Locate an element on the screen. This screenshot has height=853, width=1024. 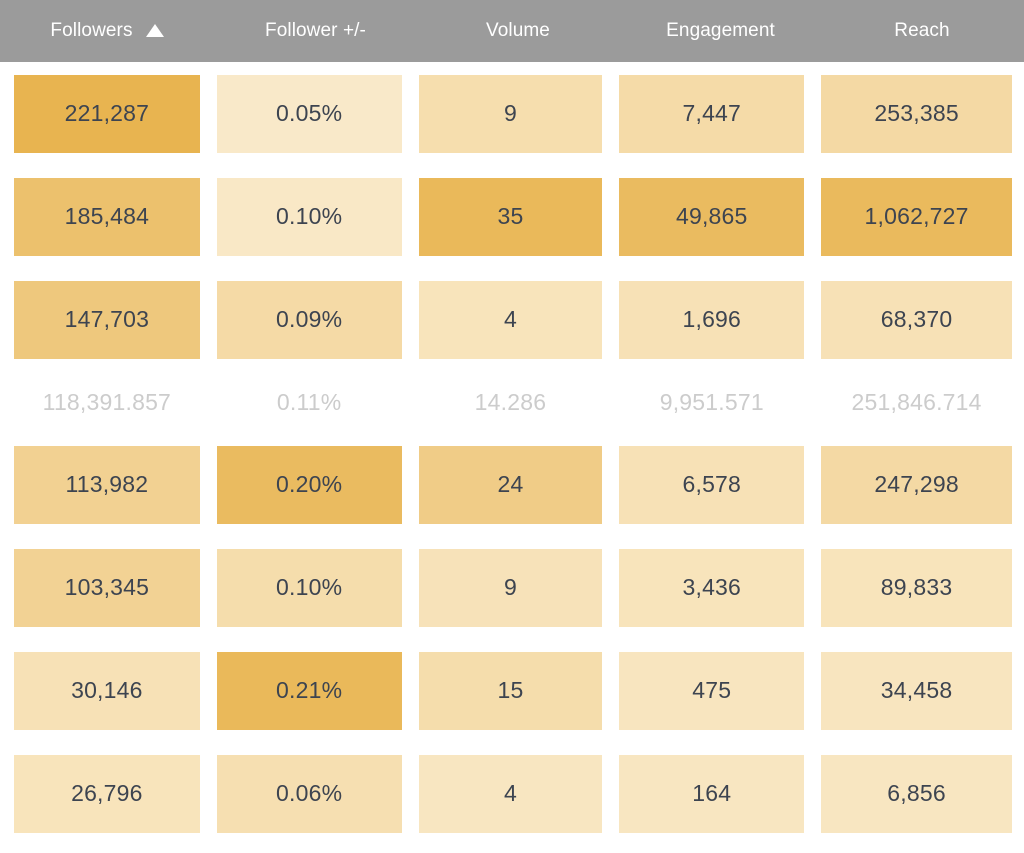
table-row: 113,982 0.20% 24 6,578 247,298 is located at coordinates (512, 484).